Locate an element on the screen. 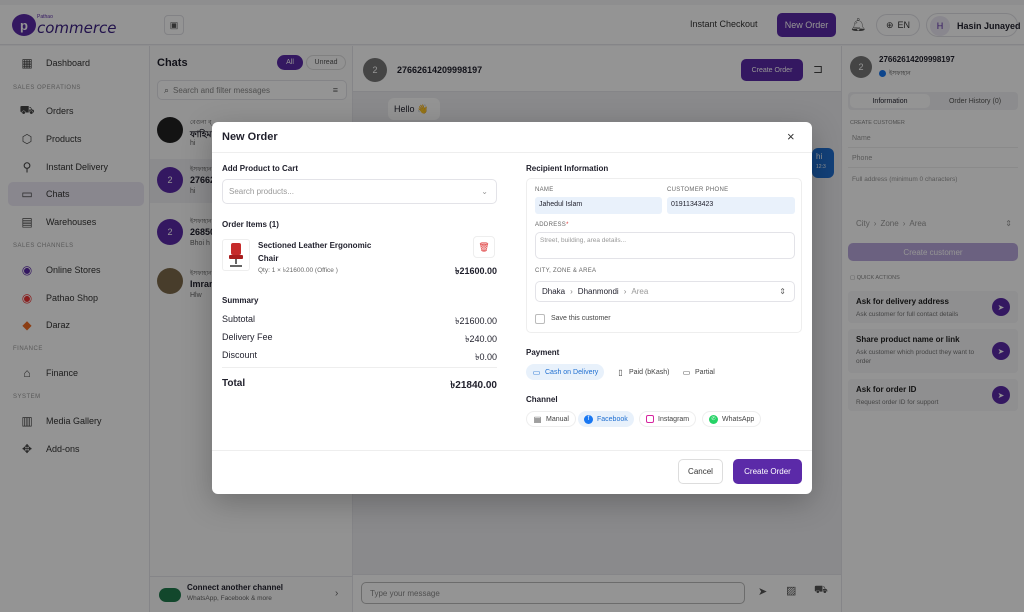 The width and height of the screenshot is (1024, 612). summary-label: Discount is located at coordinates (240, 355).